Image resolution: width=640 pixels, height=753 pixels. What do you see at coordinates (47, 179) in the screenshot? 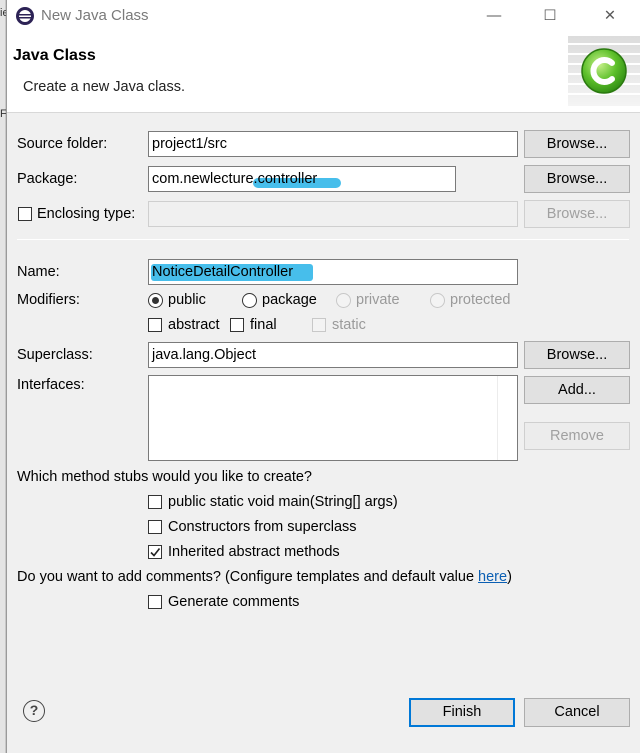
I see `package-label: Package:` at bounding box center [47, 179].